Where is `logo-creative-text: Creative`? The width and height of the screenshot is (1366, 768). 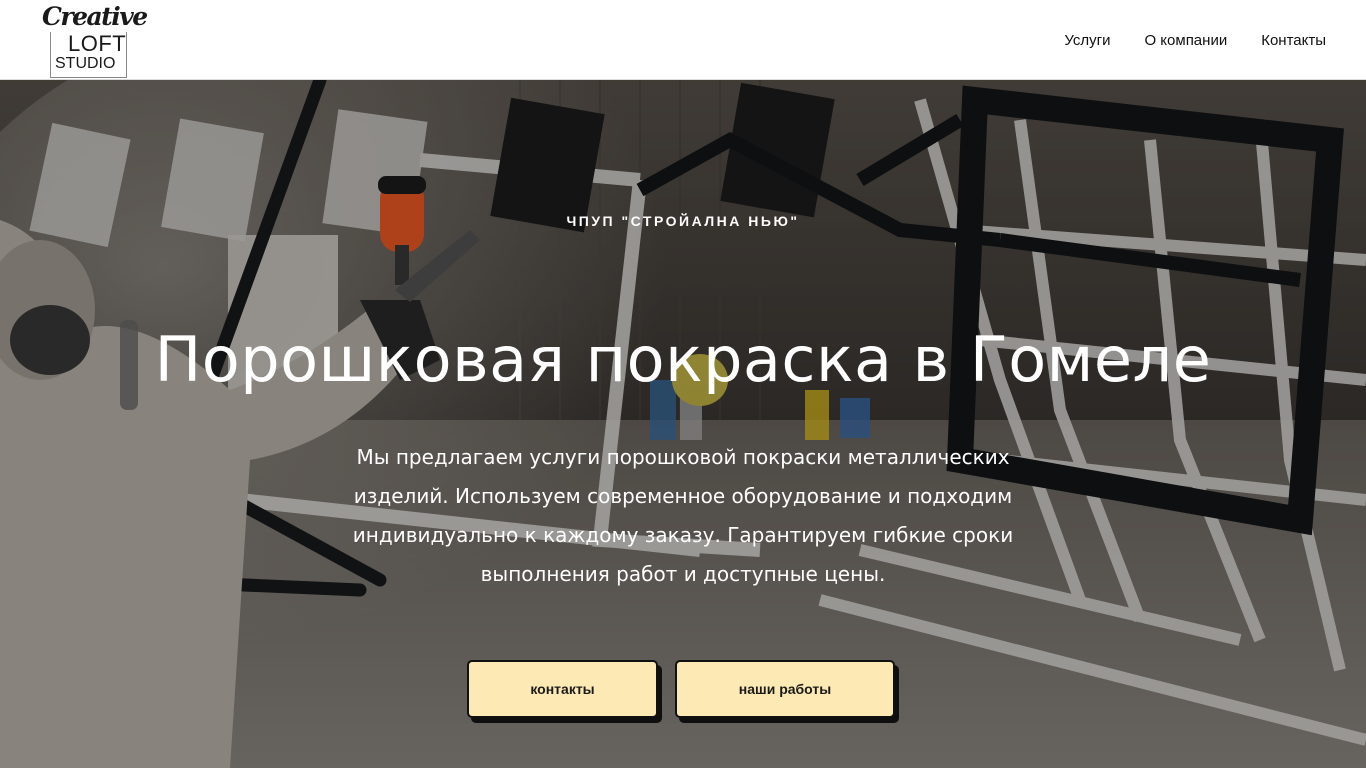 logo-creative-text: Creative is located at coordinates (94, 17).